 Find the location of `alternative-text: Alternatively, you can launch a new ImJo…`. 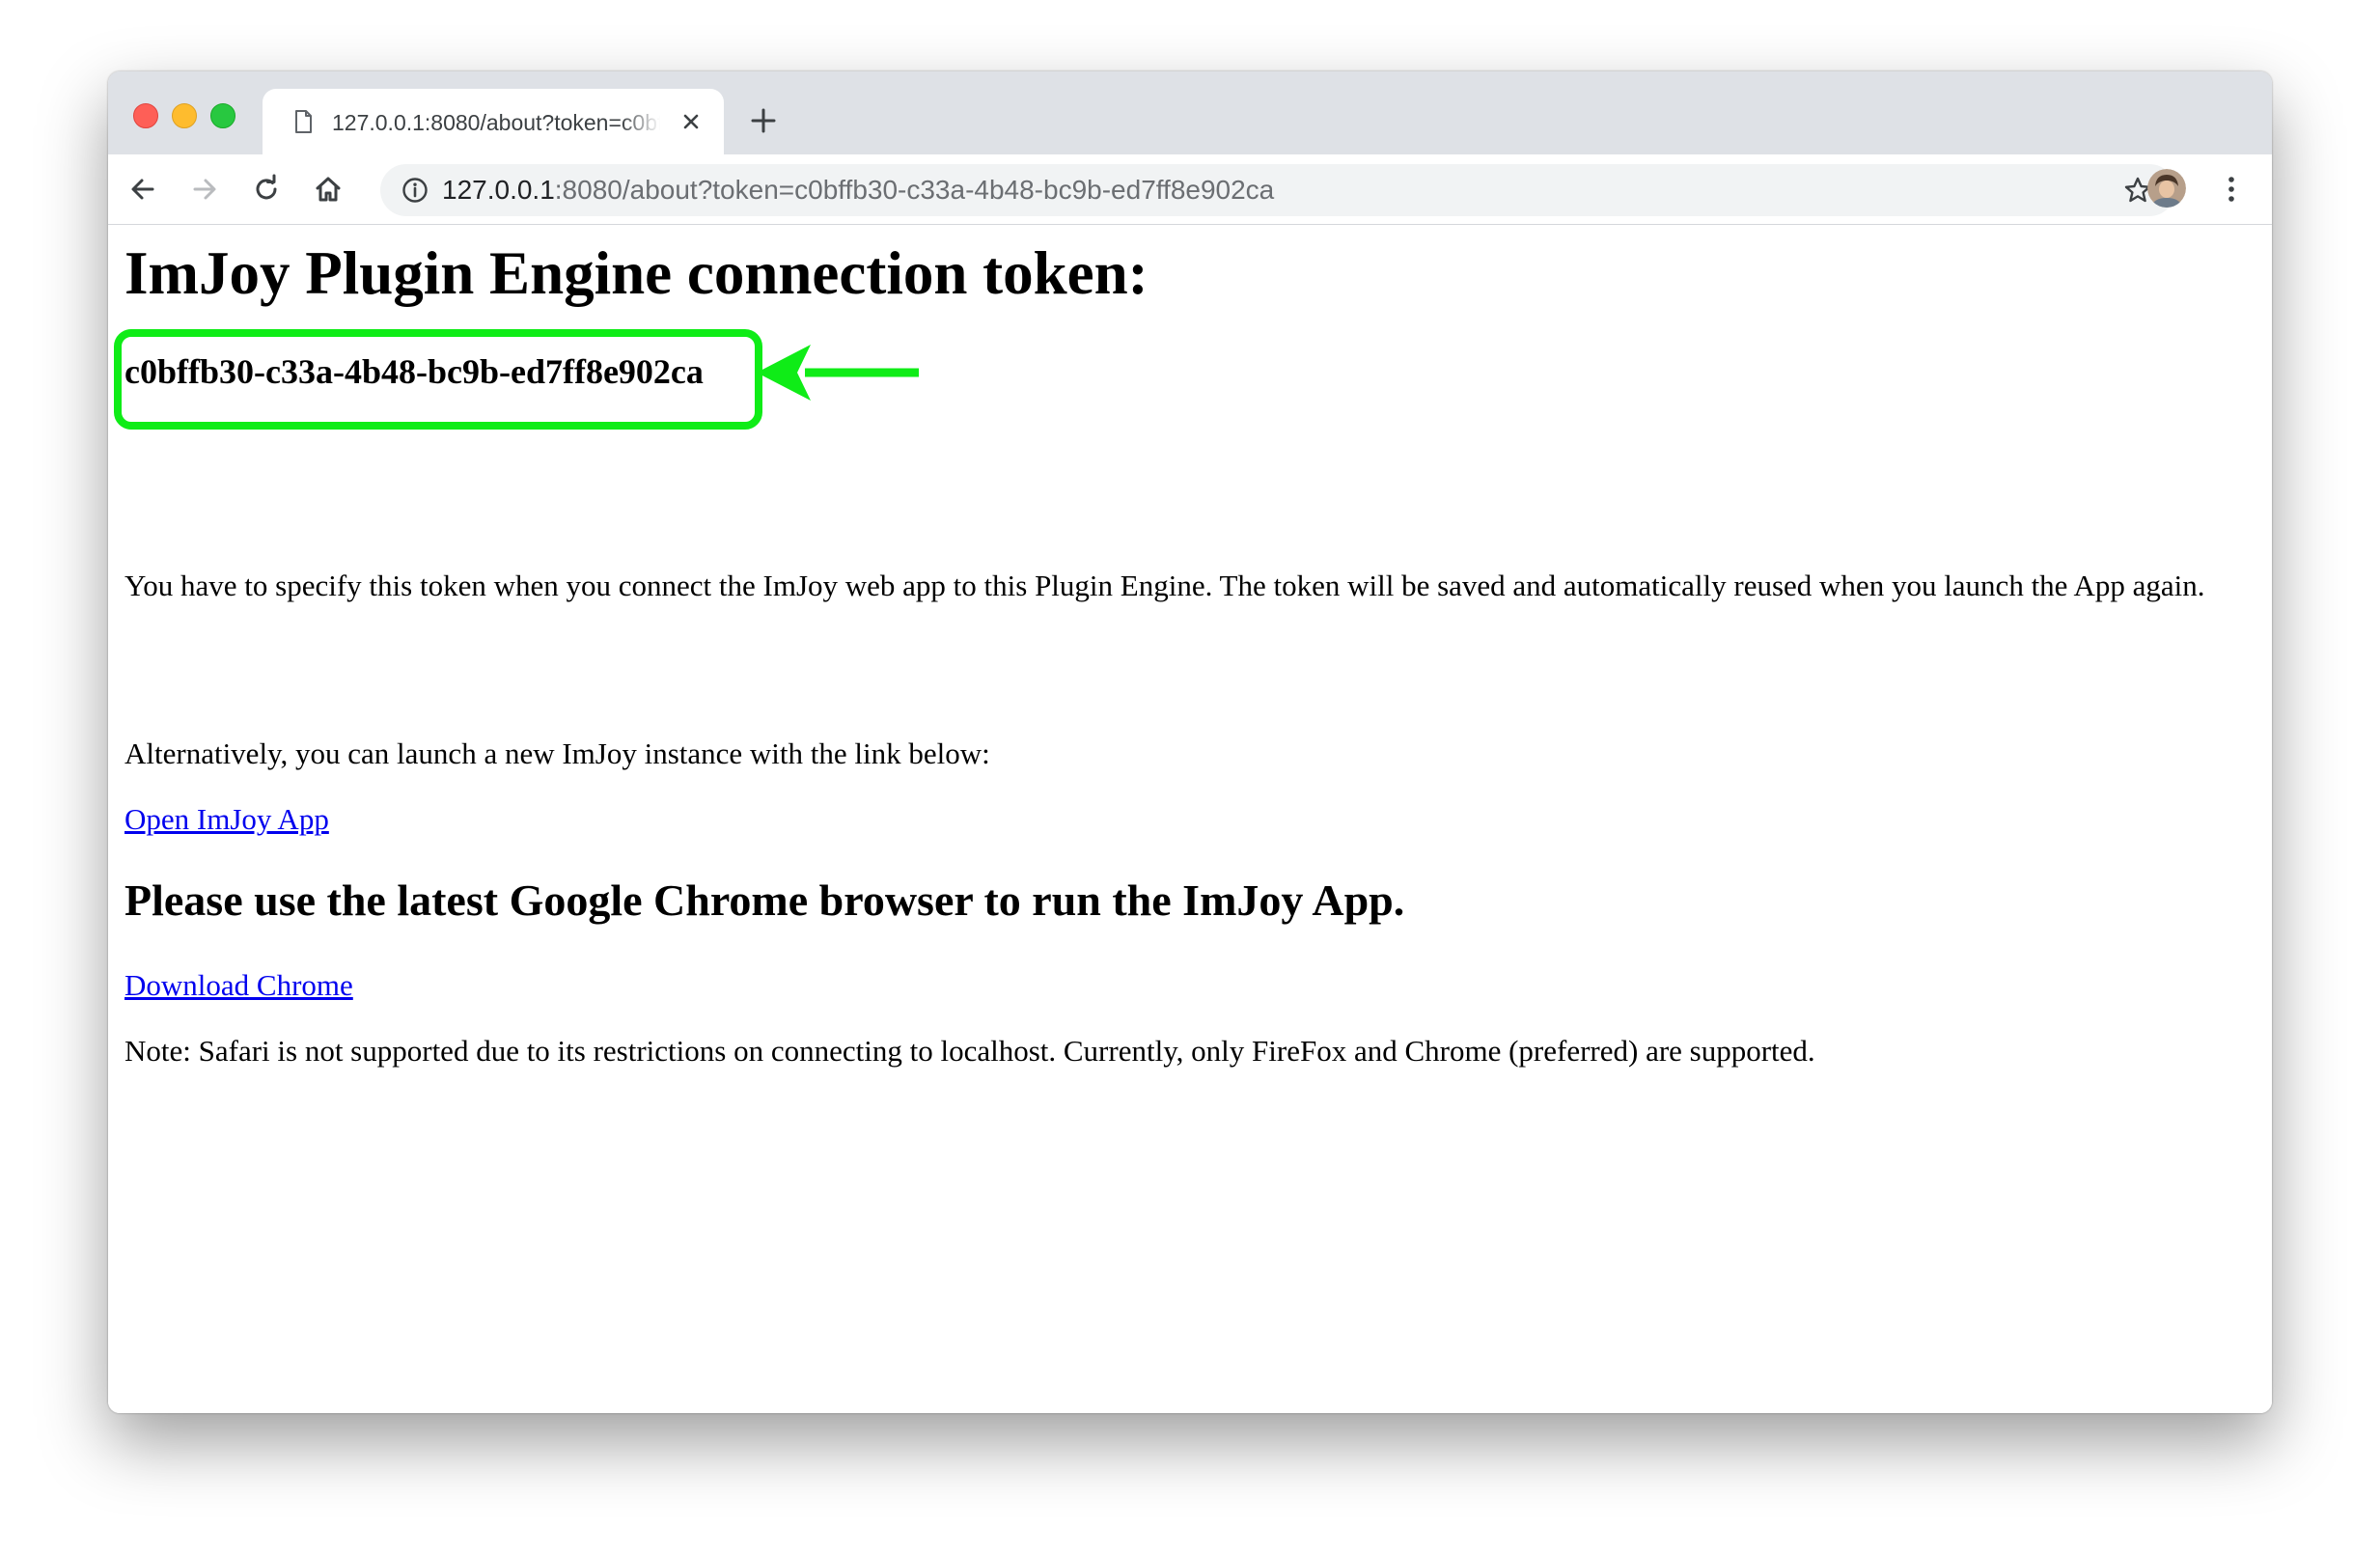

alternative-text: Alternatively, you can launch a new ImJo… is located at coordinates (557, 753).